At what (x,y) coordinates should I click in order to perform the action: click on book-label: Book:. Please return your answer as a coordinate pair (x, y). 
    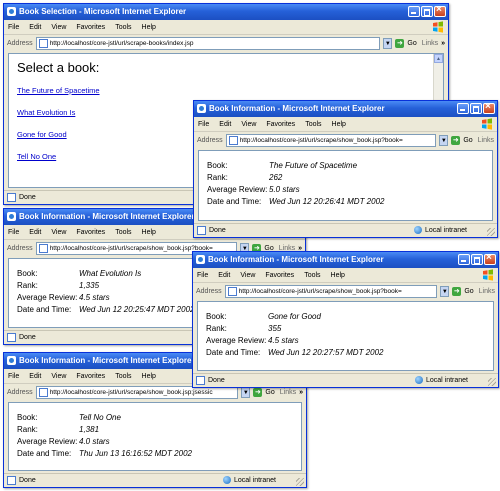
    Looking at the image, I should click on (216, 316).